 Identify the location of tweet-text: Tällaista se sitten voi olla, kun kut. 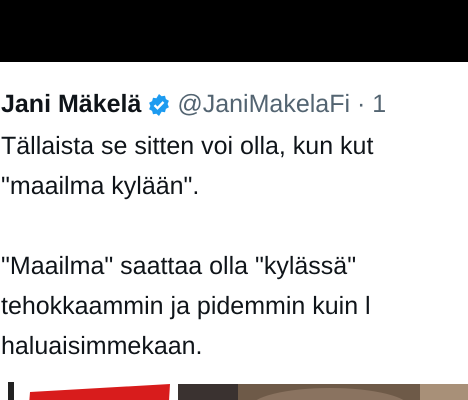
(187, 146).